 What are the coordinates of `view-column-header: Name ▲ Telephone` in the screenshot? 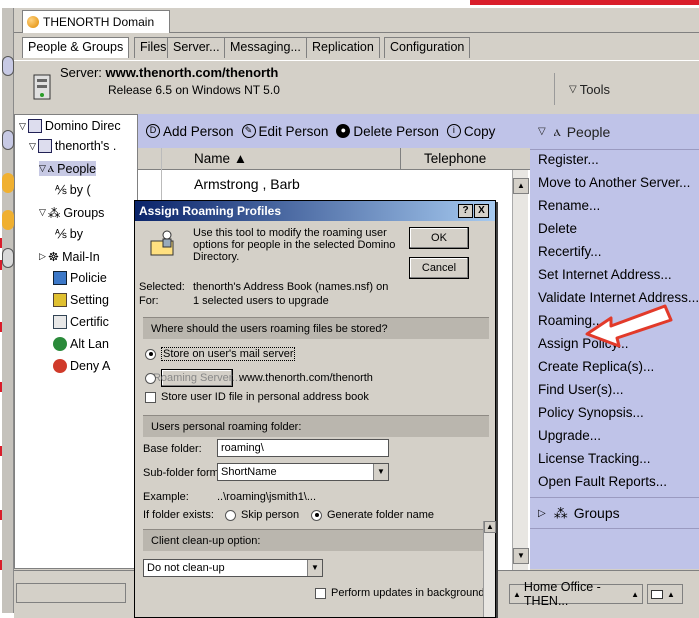 It's located at (334, 159).